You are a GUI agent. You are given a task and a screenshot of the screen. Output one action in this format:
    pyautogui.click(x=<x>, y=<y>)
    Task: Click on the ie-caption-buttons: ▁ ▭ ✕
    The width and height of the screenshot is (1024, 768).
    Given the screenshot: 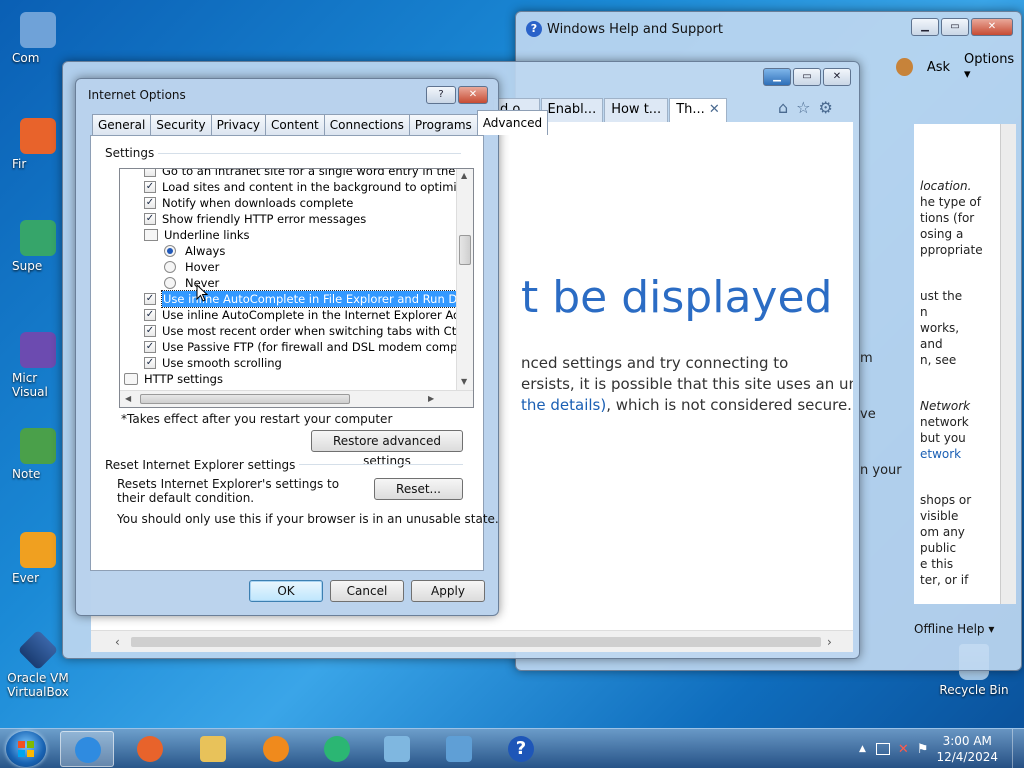 What is the action you would take?
    pyautogui.click(x=807, y=77)
    